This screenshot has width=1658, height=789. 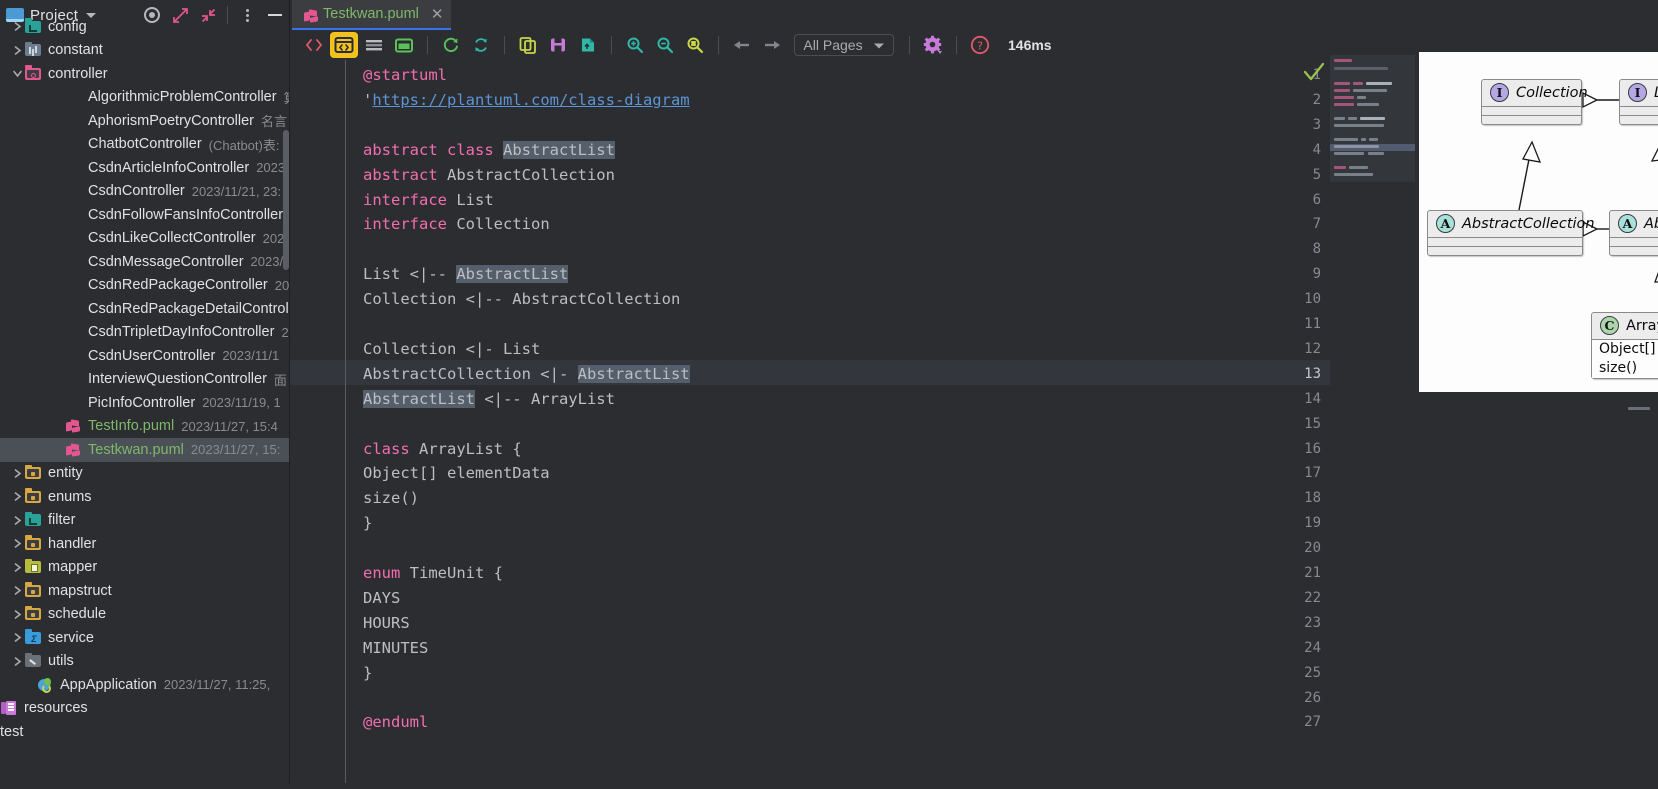 What do you see at coordinates (145, 121) in the screenshot?
I see `tree-item-aphorismpoetrycontroller: AphorismPoetryController 名言` at bounding box center [145, 121].